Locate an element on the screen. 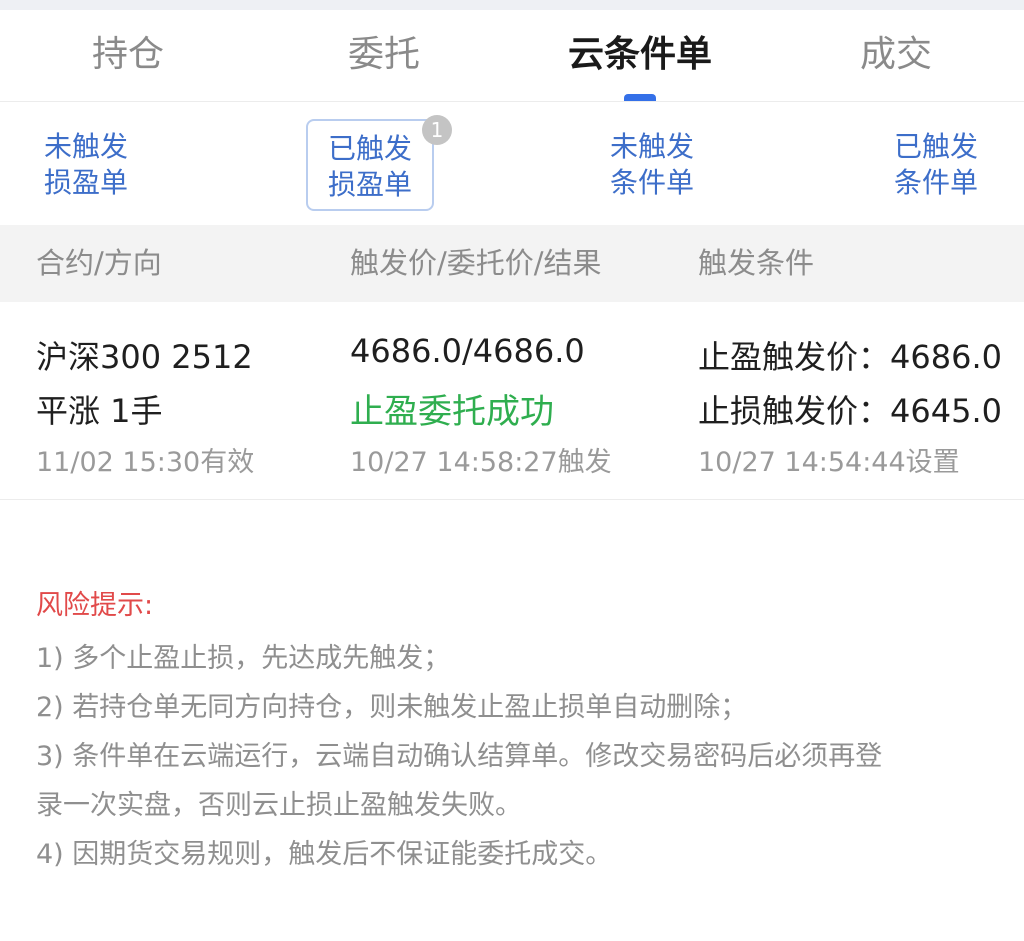 This screenshot has height=941, width=1024. stop-loss-condition: 止损触发价：4645.0 is located at coordinates (850, 411).